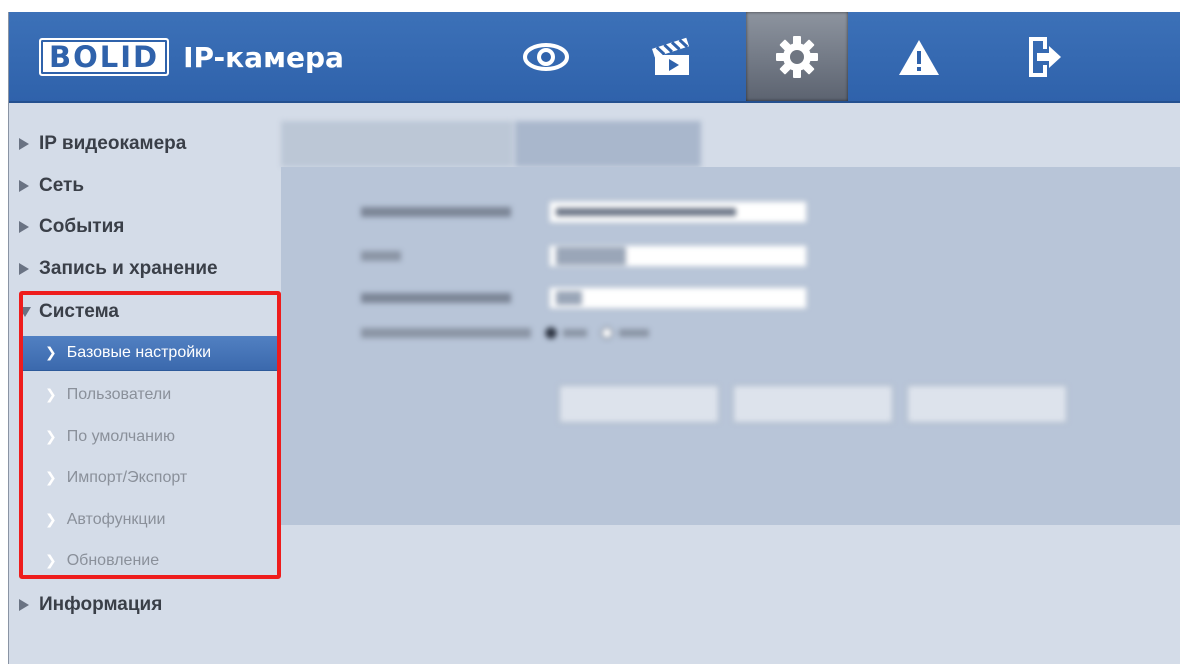 The height and width of the screenshot is (664, 1180). I want to click on submenu-item-import-export: ❯ Импорт/Экспорт, so click(150, 478).